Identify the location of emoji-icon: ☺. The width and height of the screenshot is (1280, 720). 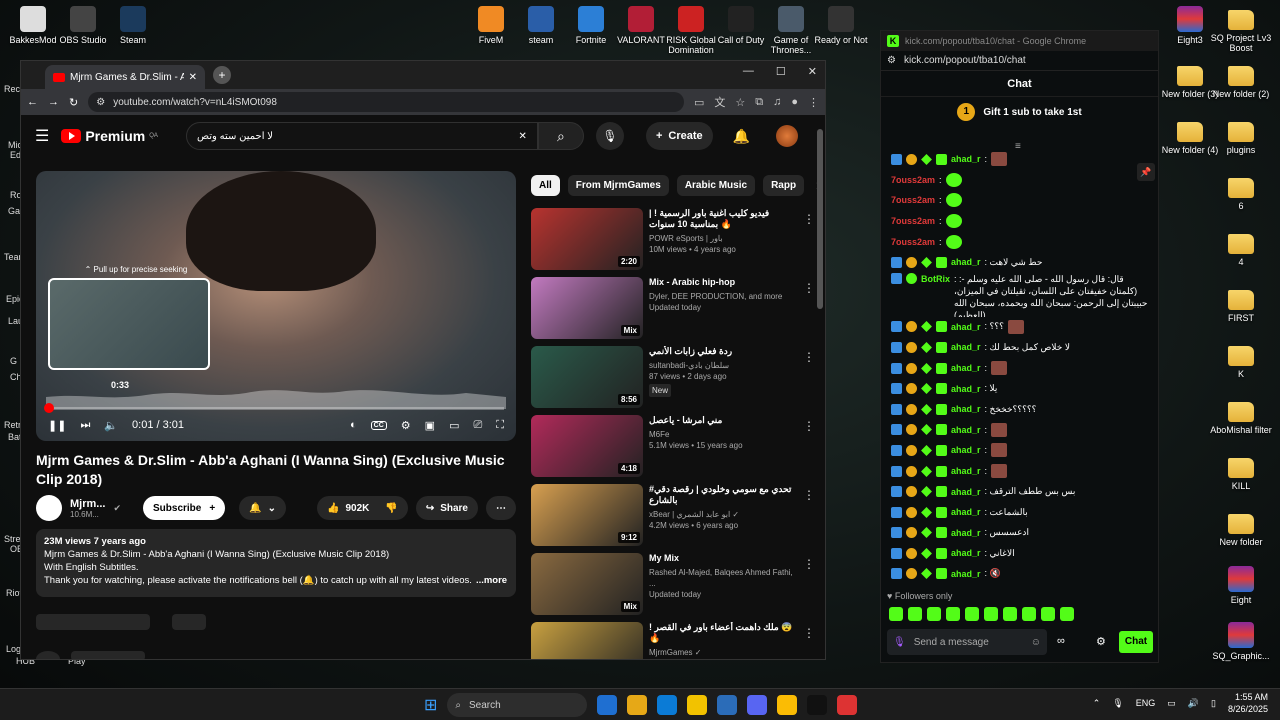
(1036, 642).